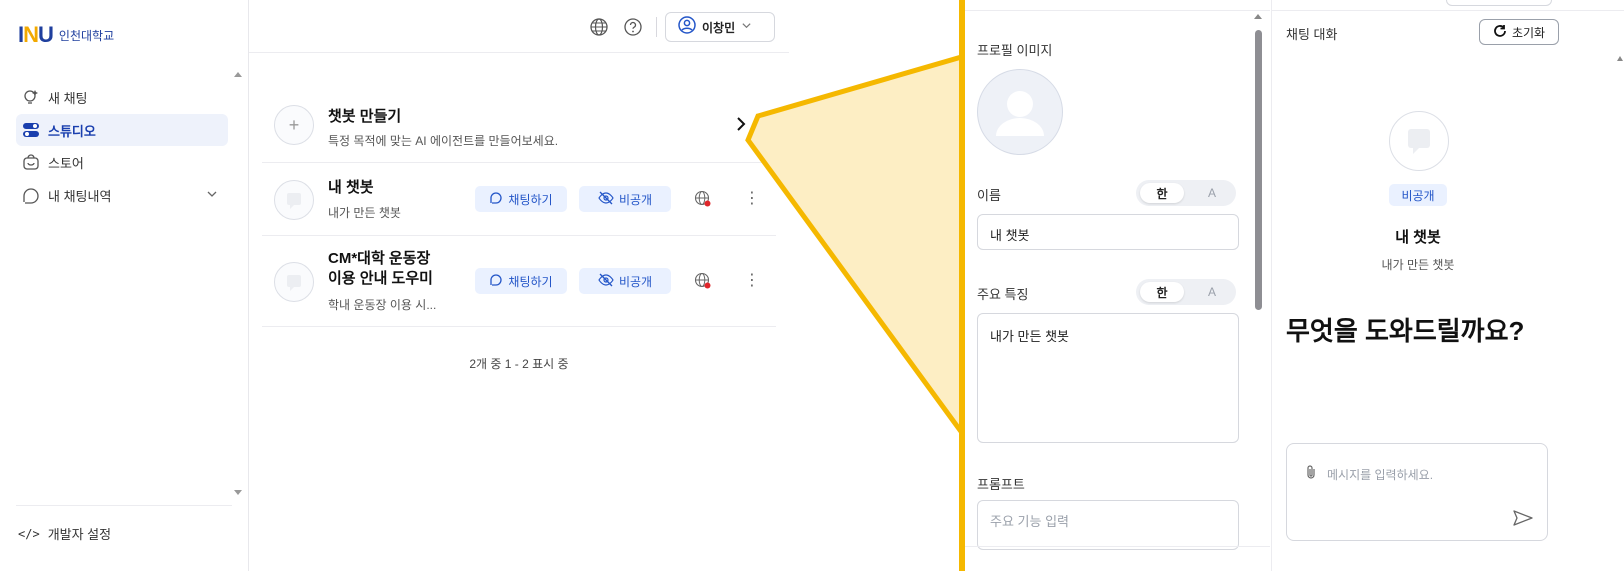 The height and width of the screenshot is (571, 1624). I want to click on editor-top-divider, so click(1117, 10).